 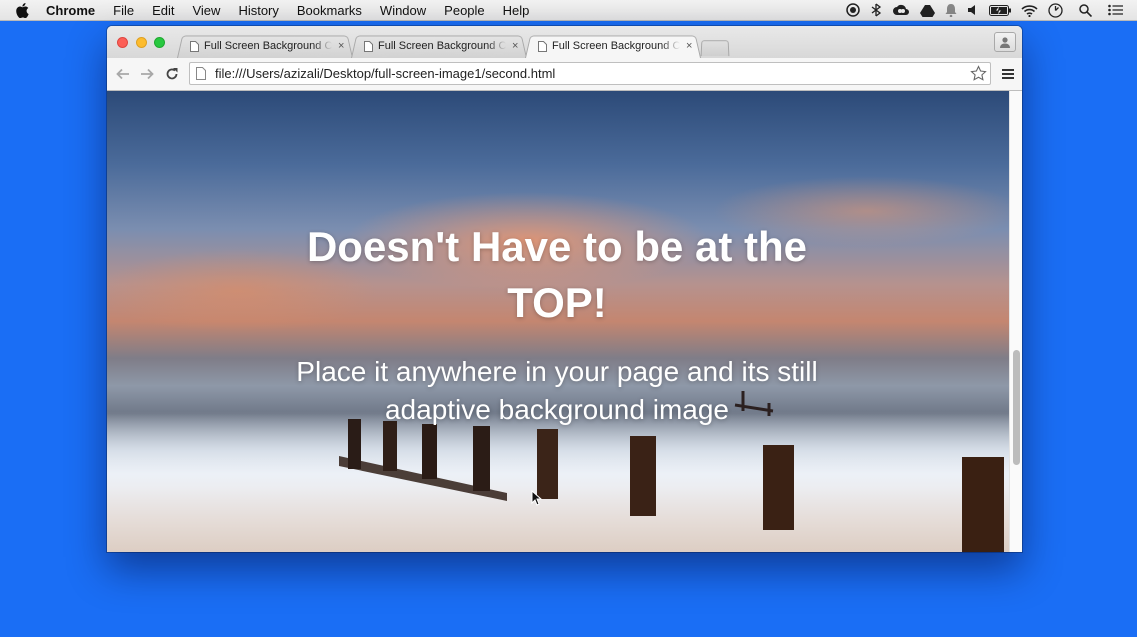 I want to click on mouse-cursor-icon, so click(x=537, y=498).